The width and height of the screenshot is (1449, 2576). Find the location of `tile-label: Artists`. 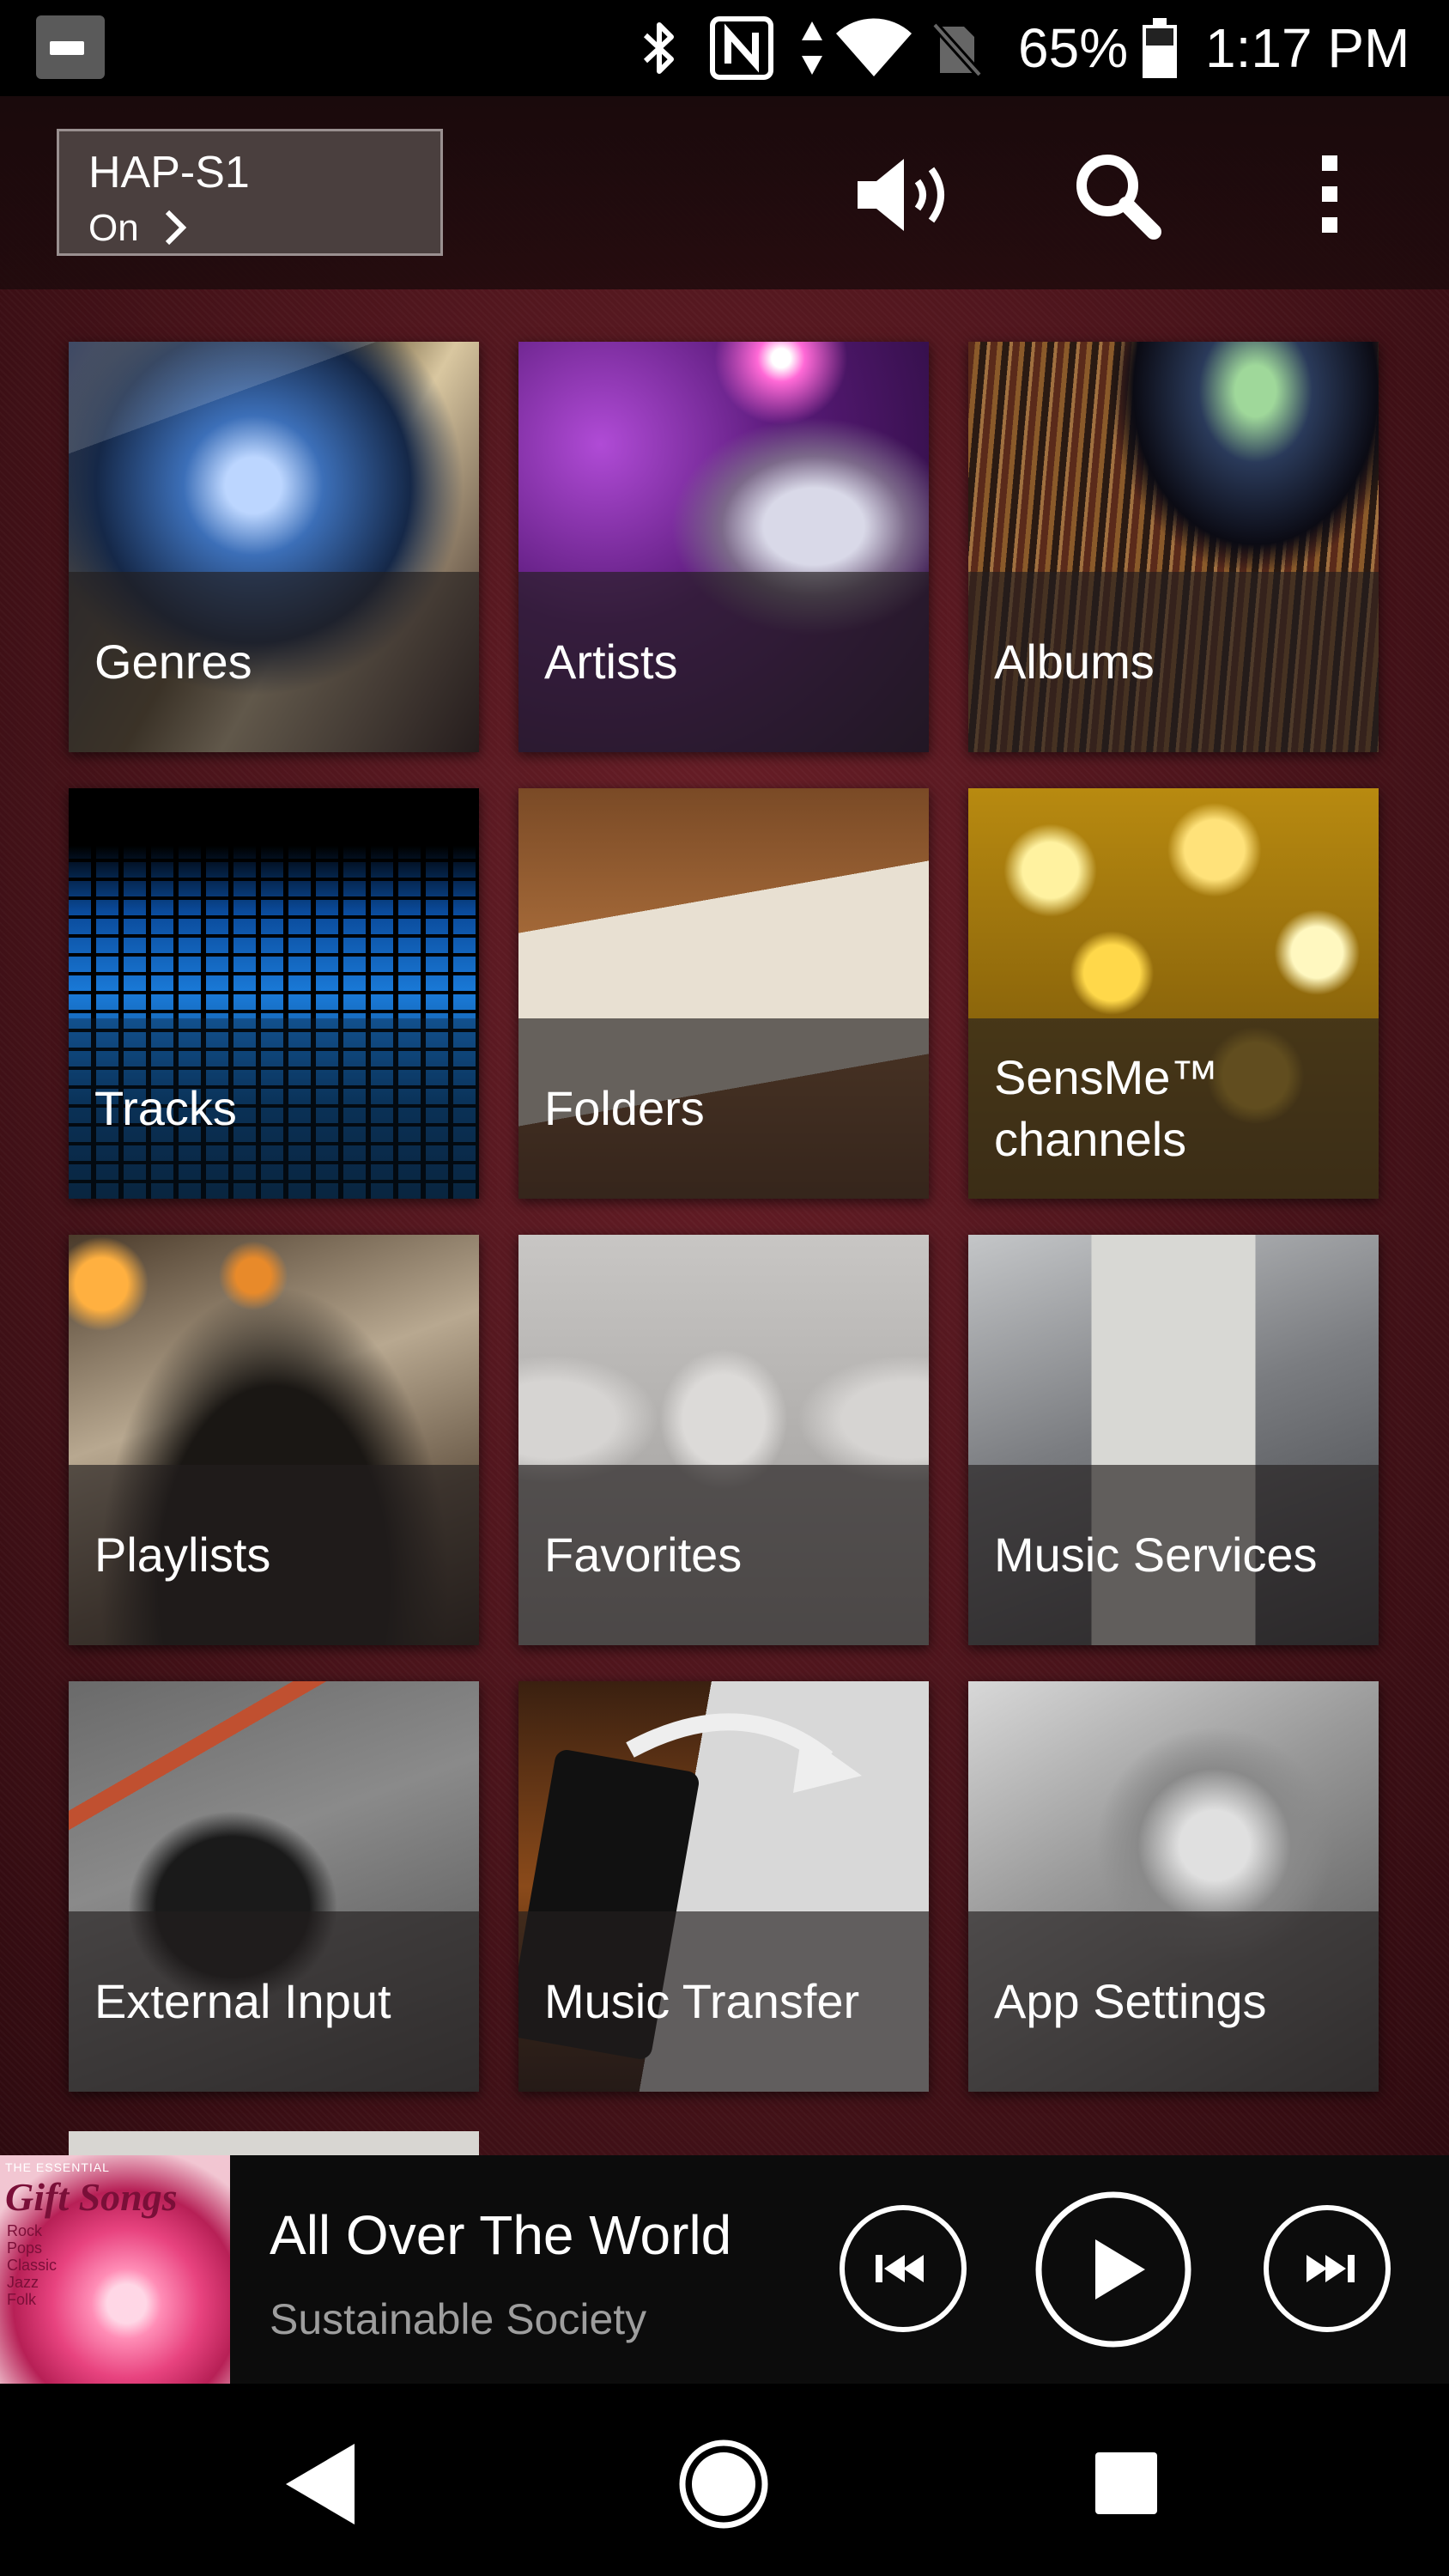

tile-label: Artists is located at coordinates (611, 662).